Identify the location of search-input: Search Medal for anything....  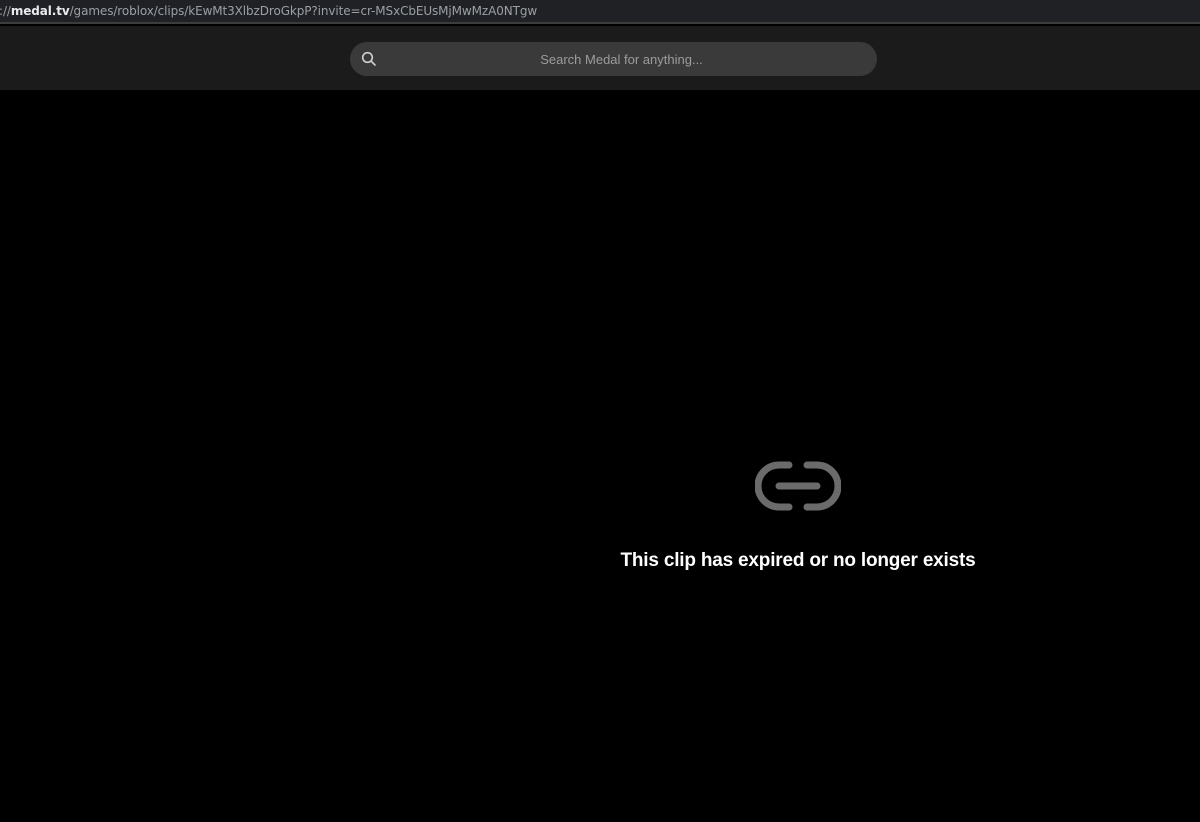
(613, 59).